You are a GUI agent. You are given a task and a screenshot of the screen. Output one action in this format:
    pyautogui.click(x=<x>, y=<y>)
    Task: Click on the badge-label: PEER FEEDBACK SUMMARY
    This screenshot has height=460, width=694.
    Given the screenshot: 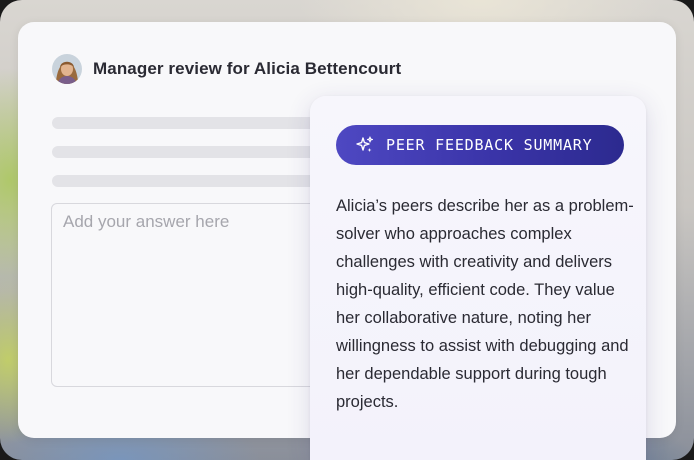 What is the action you would take?
    pyautogui.click(x=489, y=145)
    